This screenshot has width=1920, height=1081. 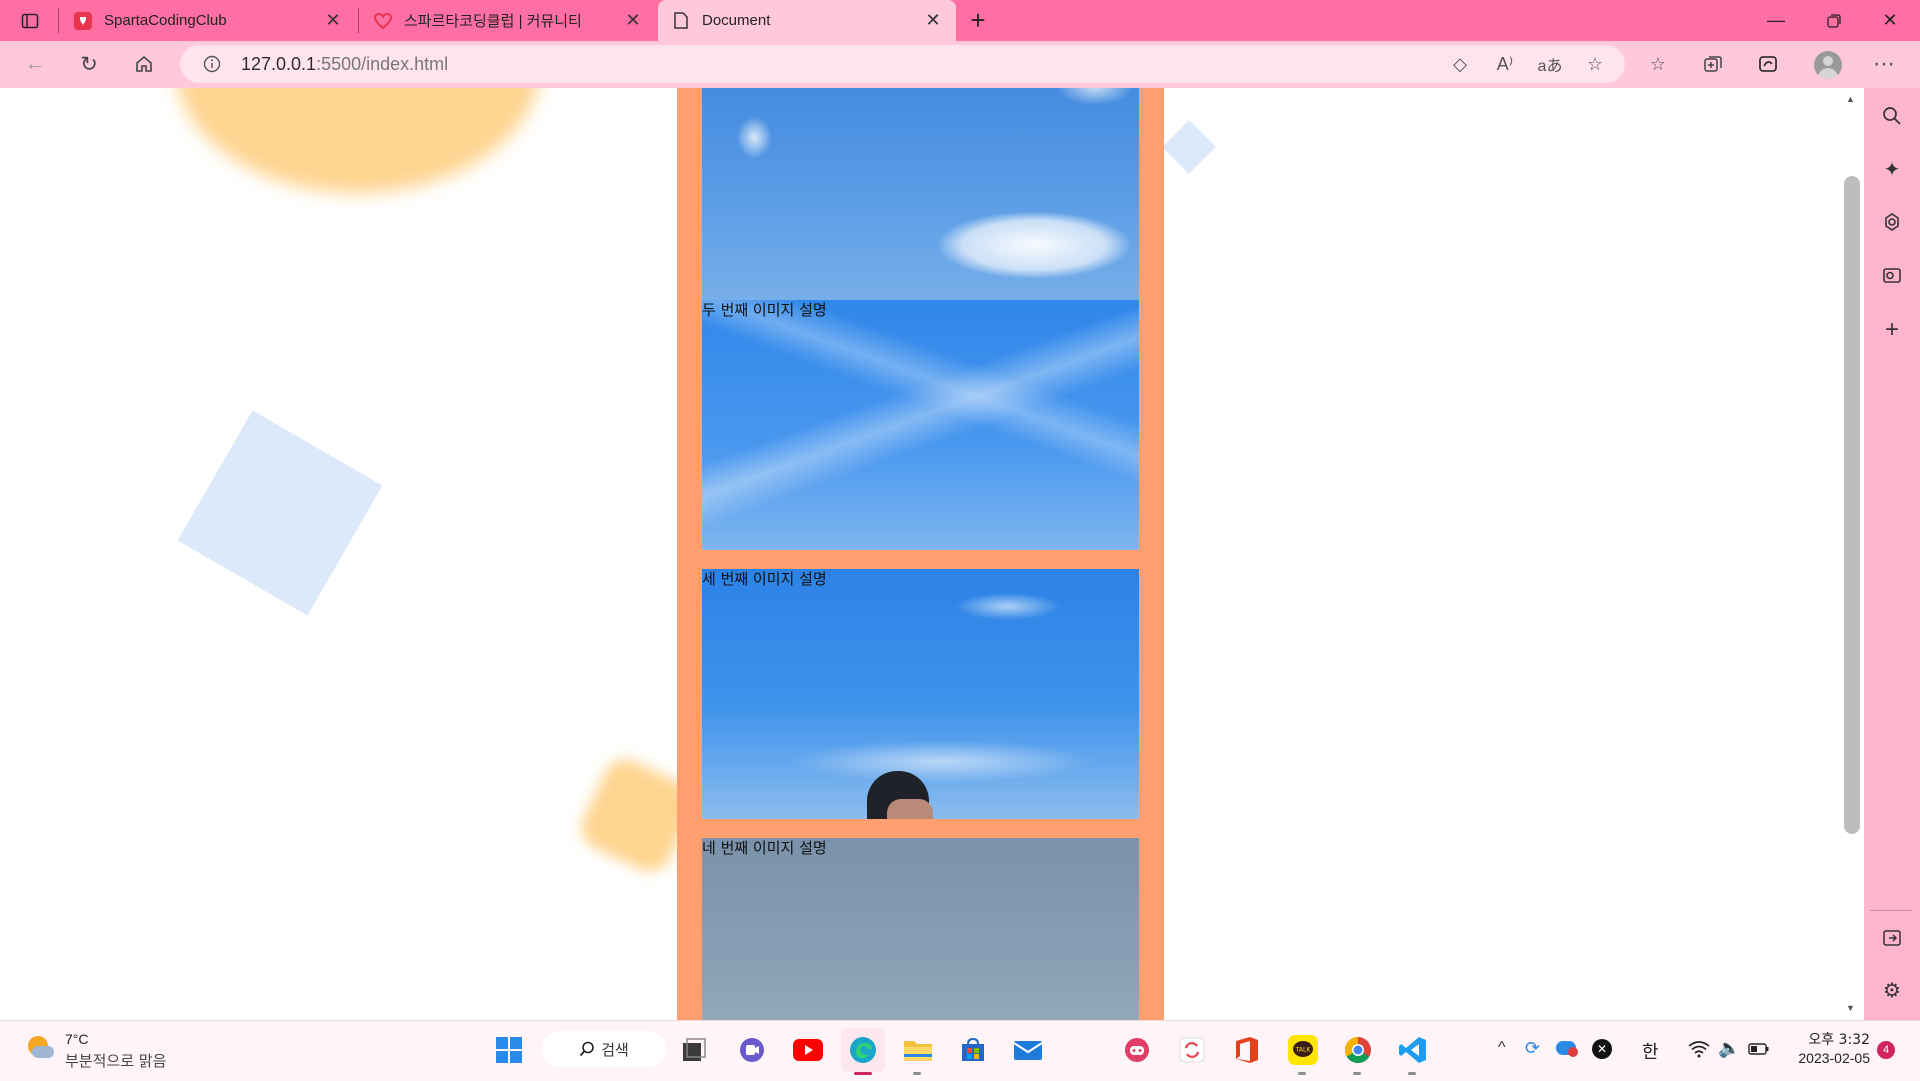 What do you see at coordinates (920, 694) in the screenshot?
I see `image-card: 세 번째 이미지 설명` at bounding box center [920, 694].